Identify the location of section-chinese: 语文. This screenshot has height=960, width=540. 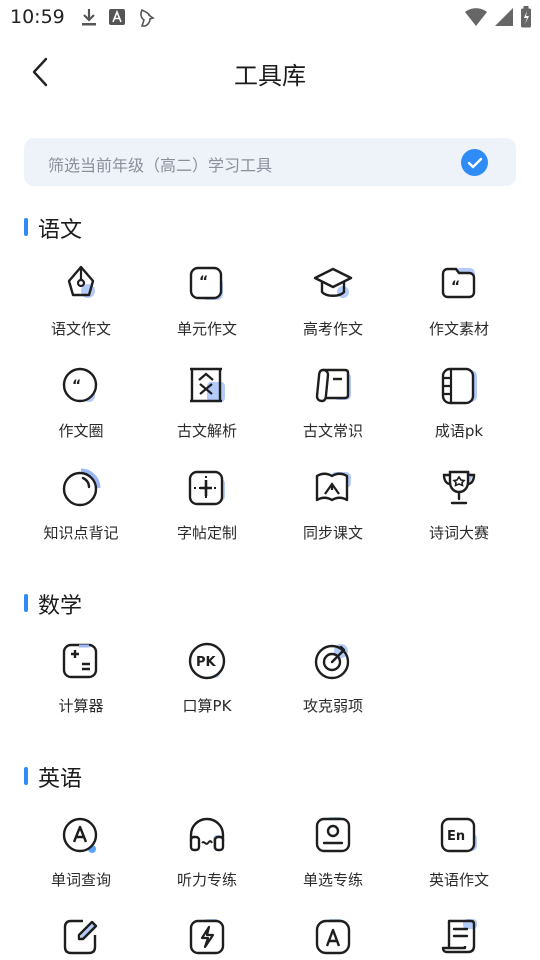
(270, 227).